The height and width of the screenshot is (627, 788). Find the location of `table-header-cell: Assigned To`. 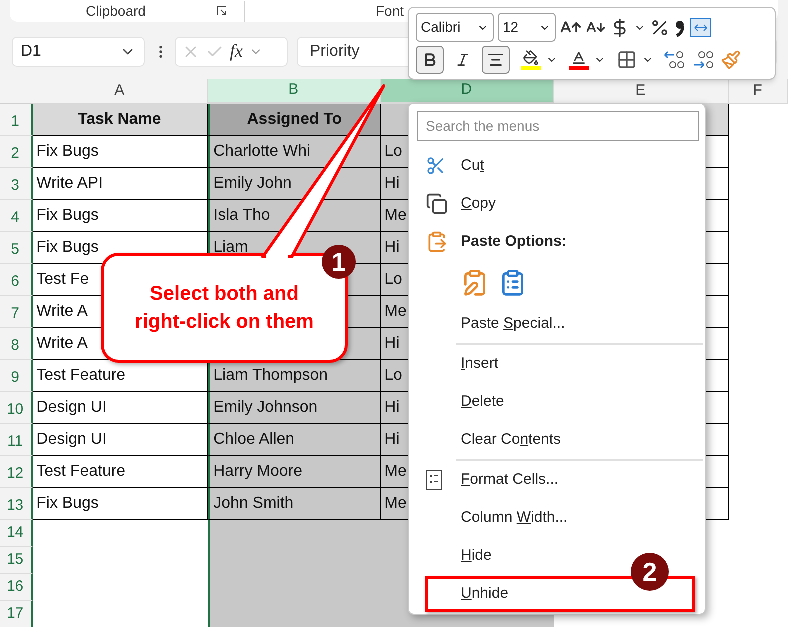

table-header-cell: Assigned To is located at coordinates (294, 120).